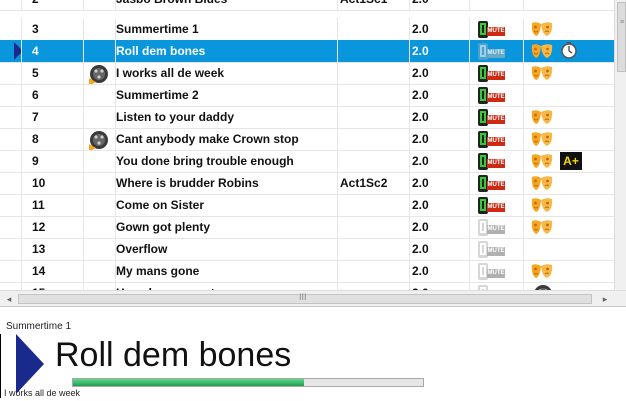 This screenshot has width=626, height=401. Describe the element at coordinates (53, 29) in the screenshot. I see `song-number: 3` at that location.